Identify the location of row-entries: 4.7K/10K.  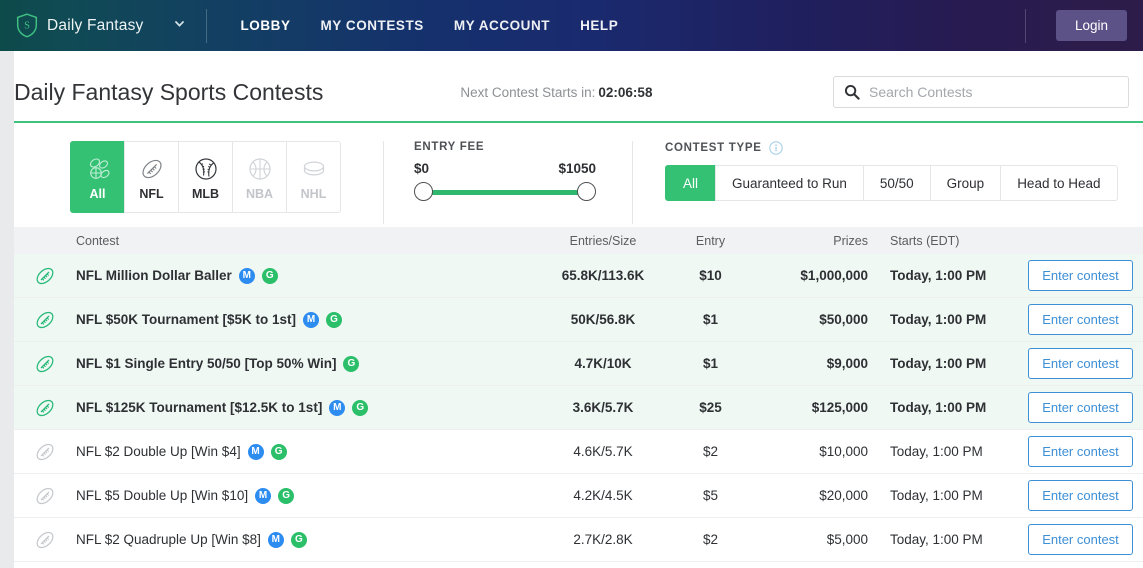
(603, 363).